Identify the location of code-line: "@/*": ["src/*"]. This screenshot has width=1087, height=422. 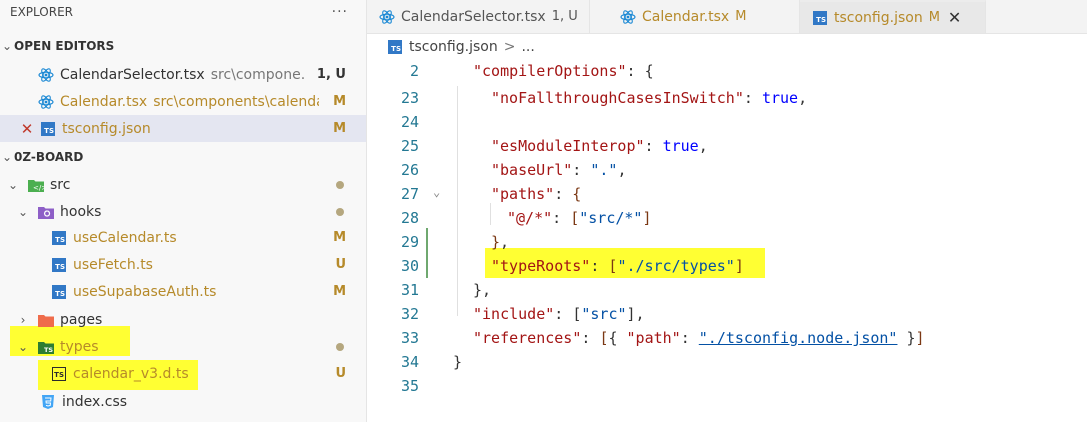
(579, 218).